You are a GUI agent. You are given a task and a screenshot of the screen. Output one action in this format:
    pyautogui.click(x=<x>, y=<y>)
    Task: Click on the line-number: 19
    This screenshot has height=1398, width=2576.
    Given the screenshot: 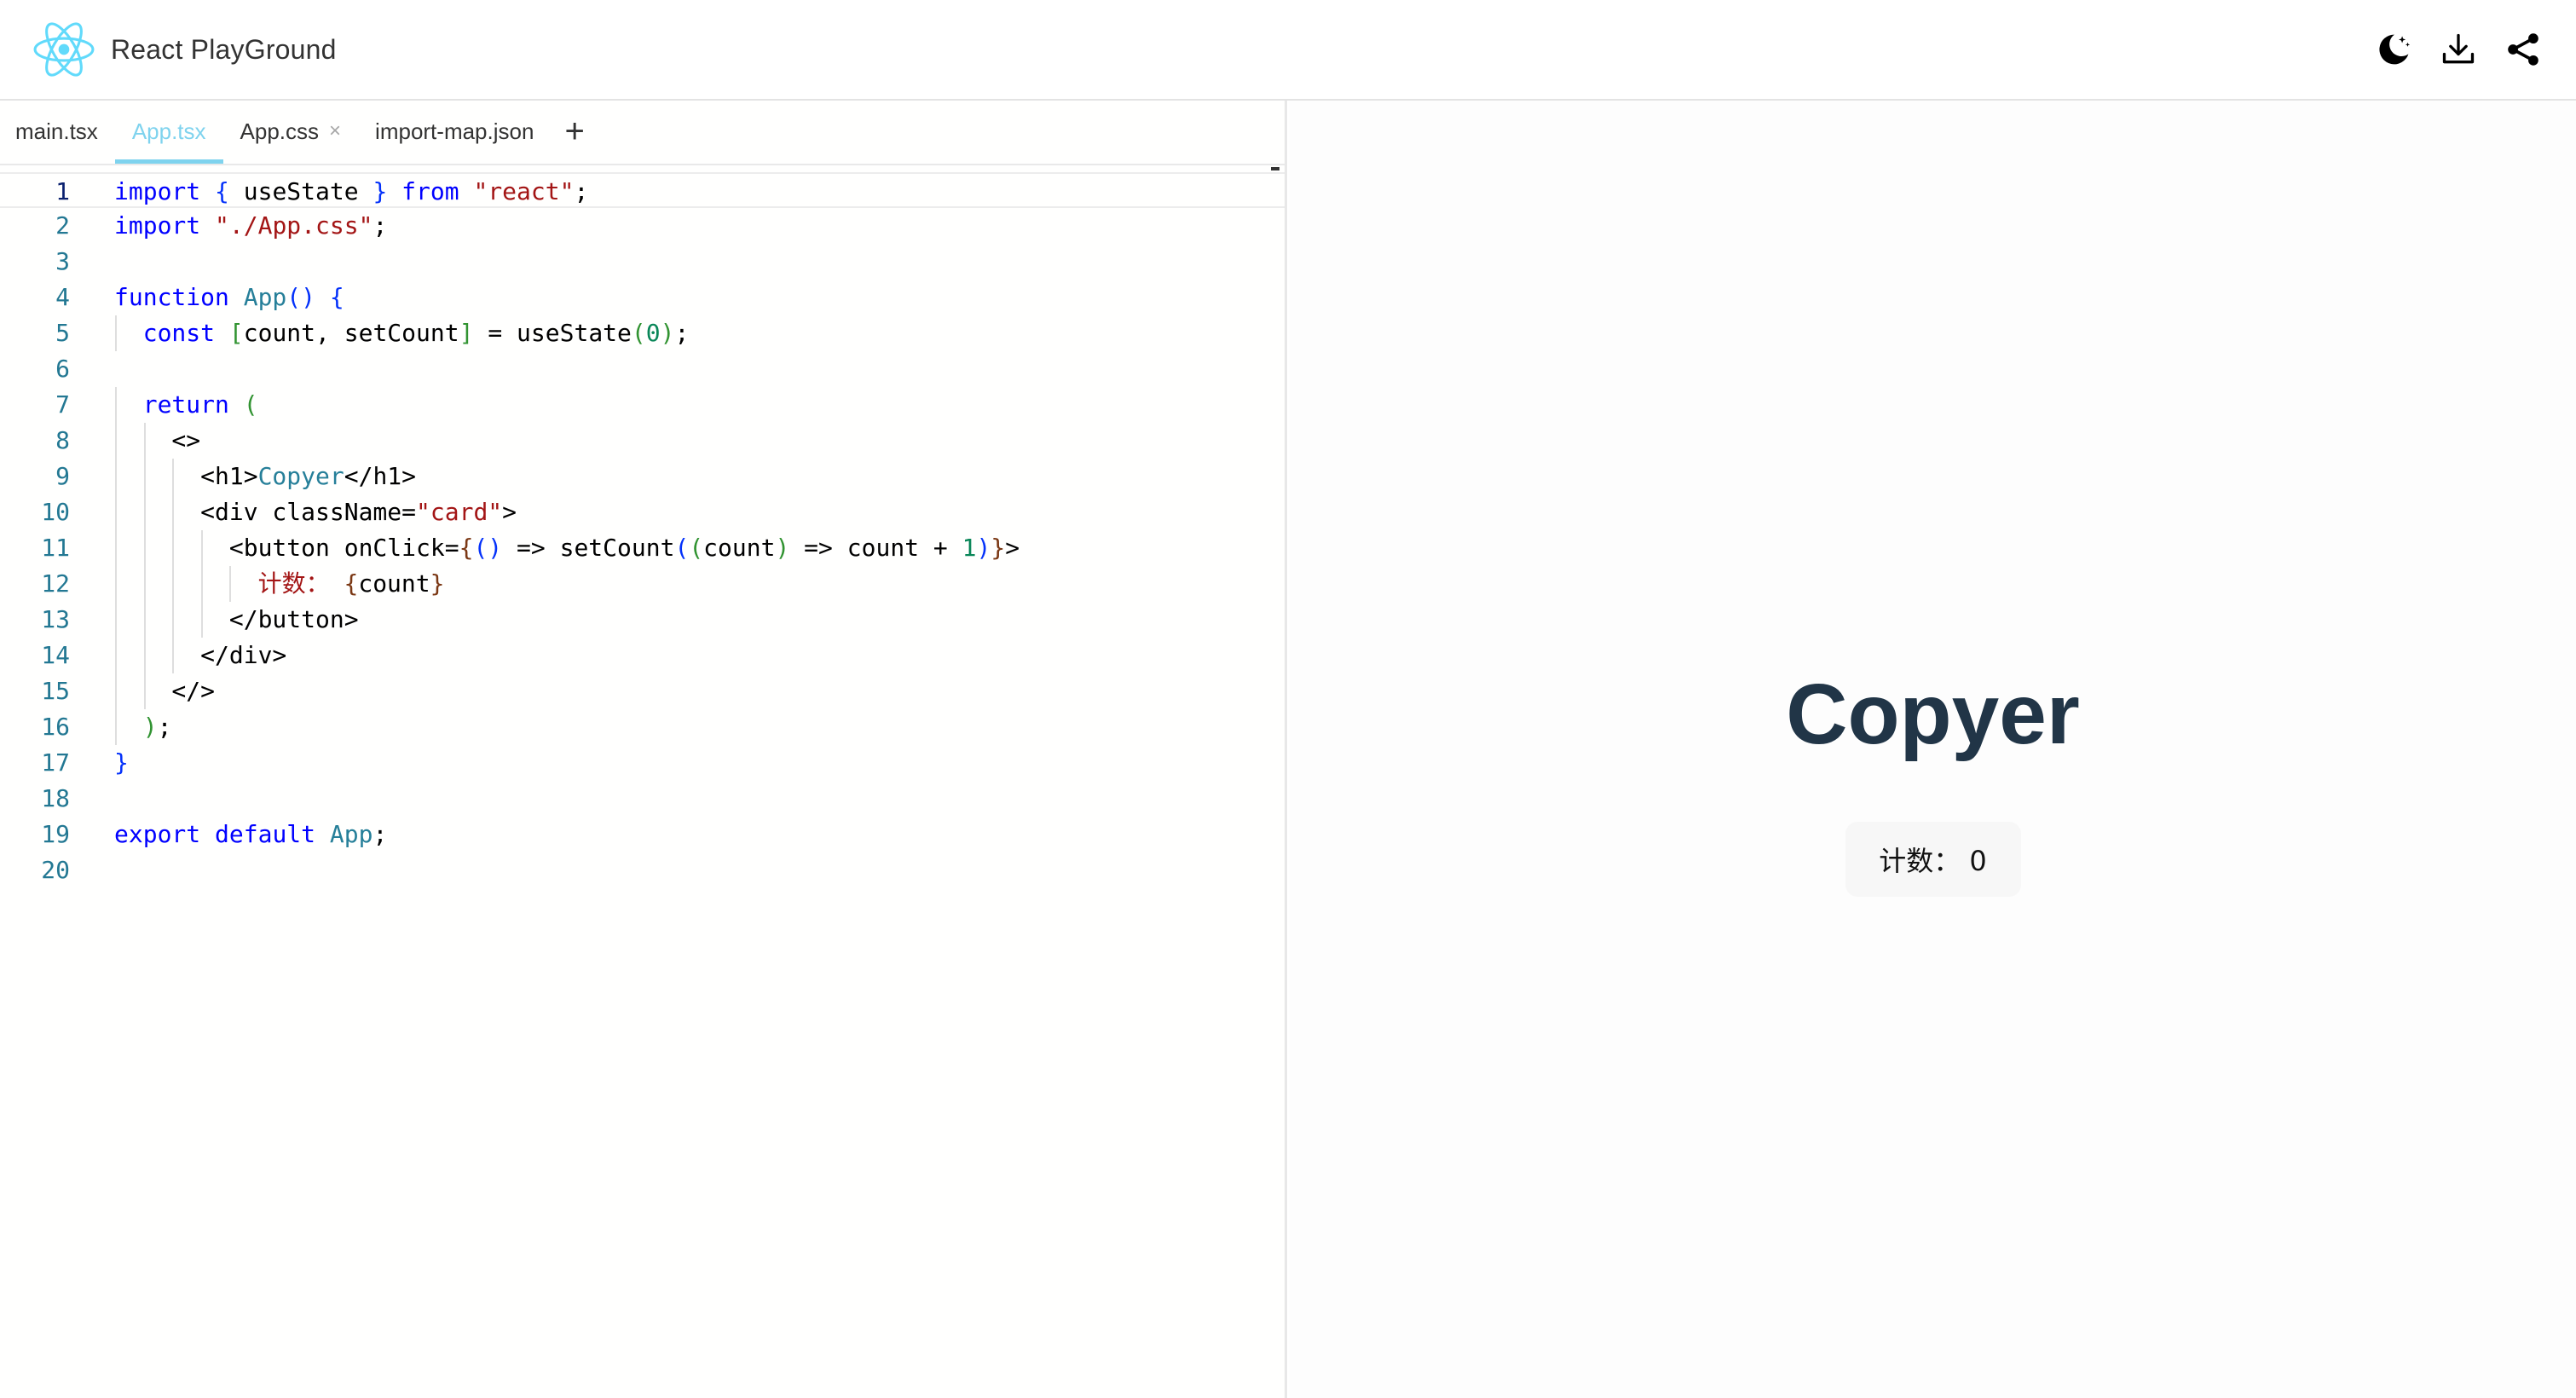 What is the action you would take?
    pyautogui.click(x=55, y=834)
    